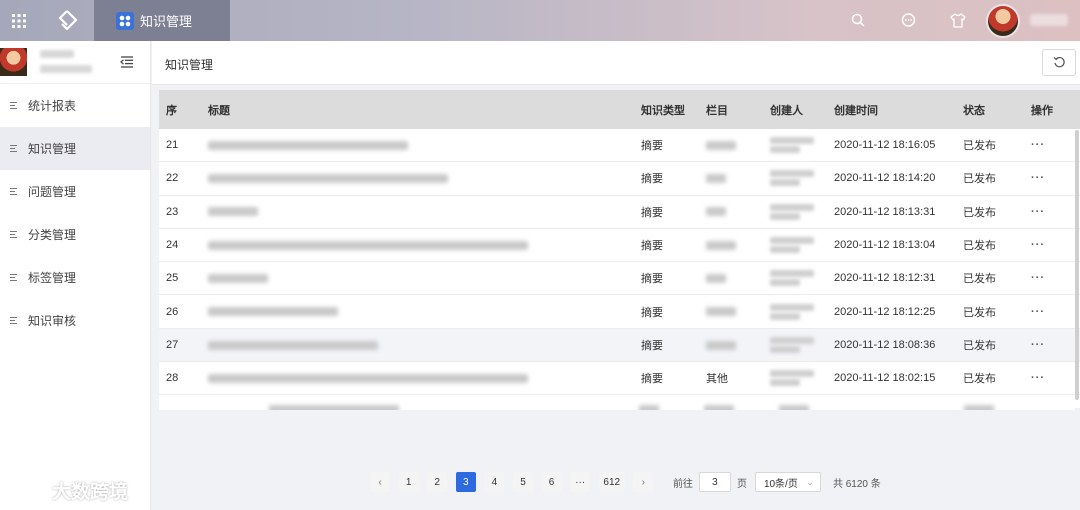 The height and width of the screenshot is (510, 1080). I want to click on sidebar: 统计报表 知识管理 问题管理 分类管理 标签管理 知识审核, so click(75, 275).